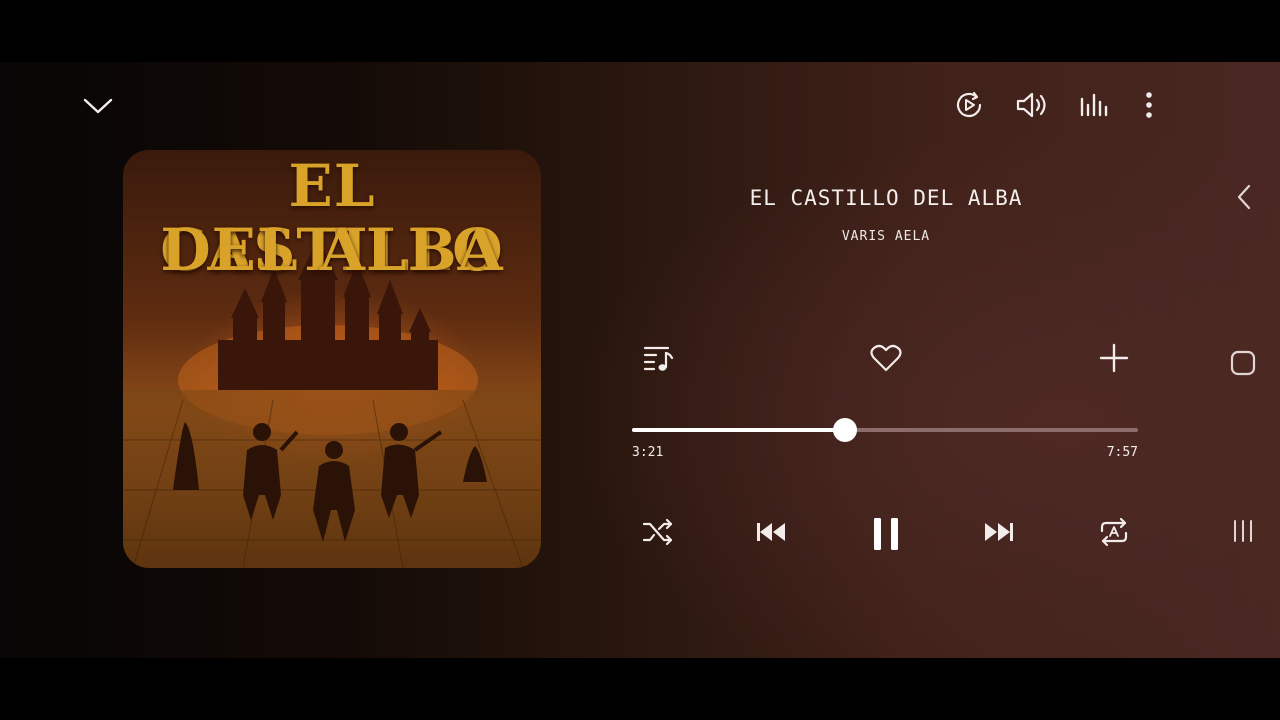 Image resolution: width=1280 pixels, height=720 pixels. I want to click on equalizer-icon, so click(1094, 105).